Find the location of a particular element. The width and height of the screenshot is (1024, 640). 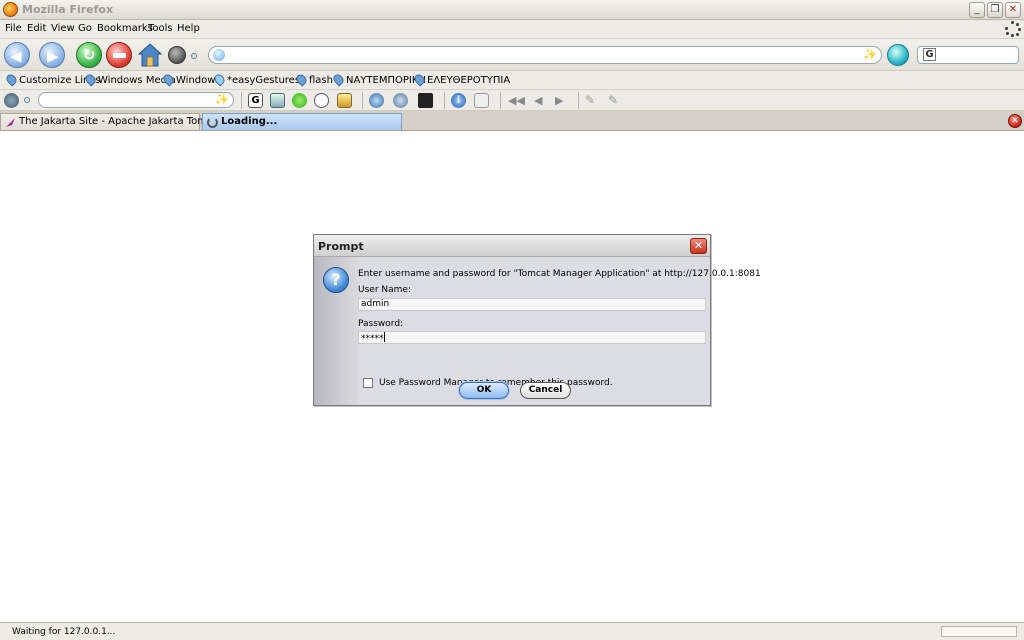

forward-arrow-icon: ▶ is located at coordinates (53, 56).